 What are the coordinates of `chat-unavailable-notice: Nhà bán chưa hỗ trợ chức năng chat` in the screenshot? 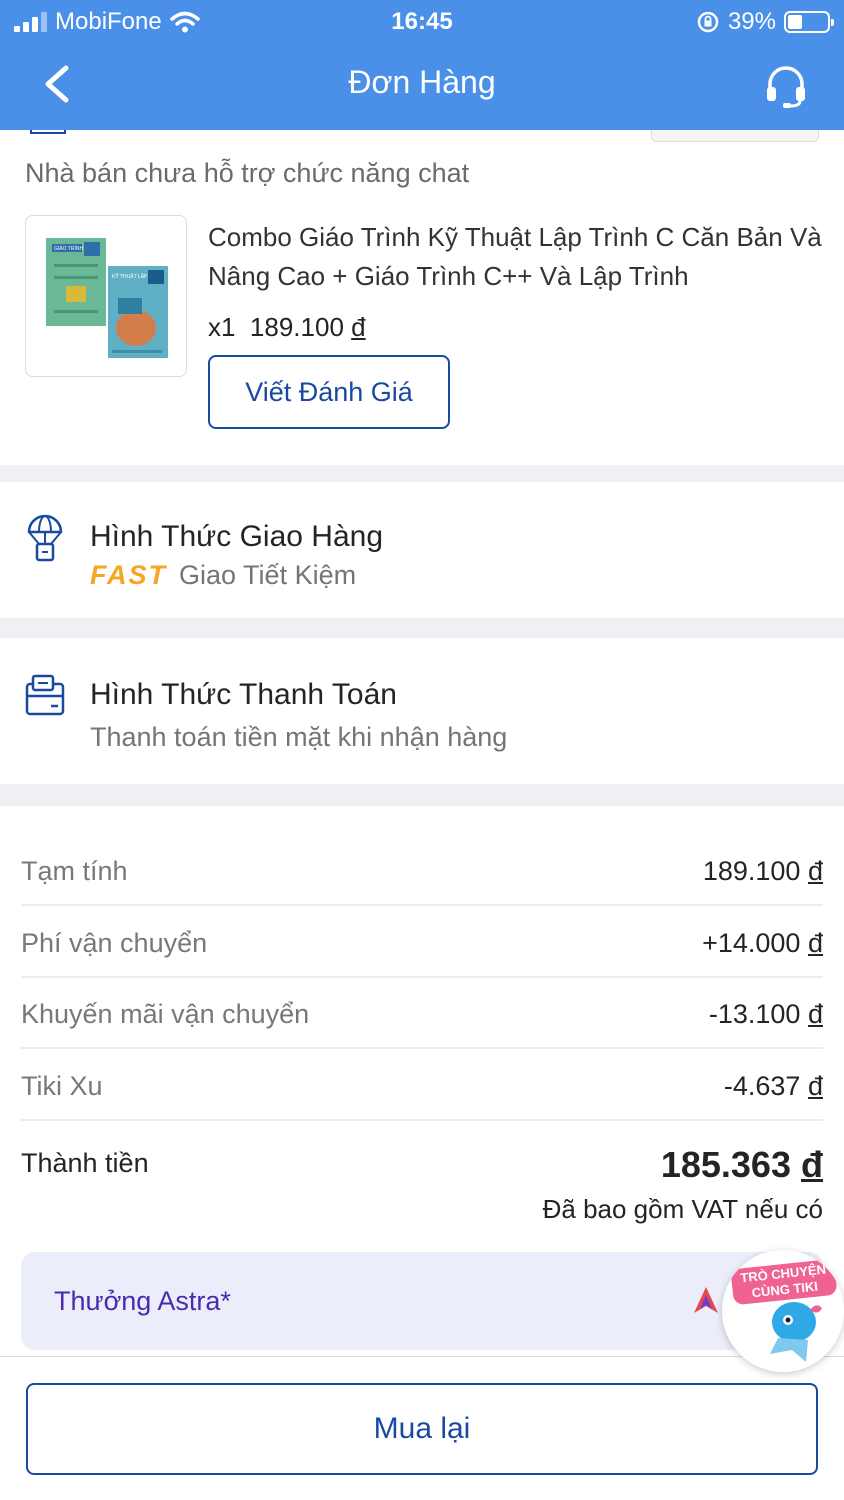 It's located at (247, 173).